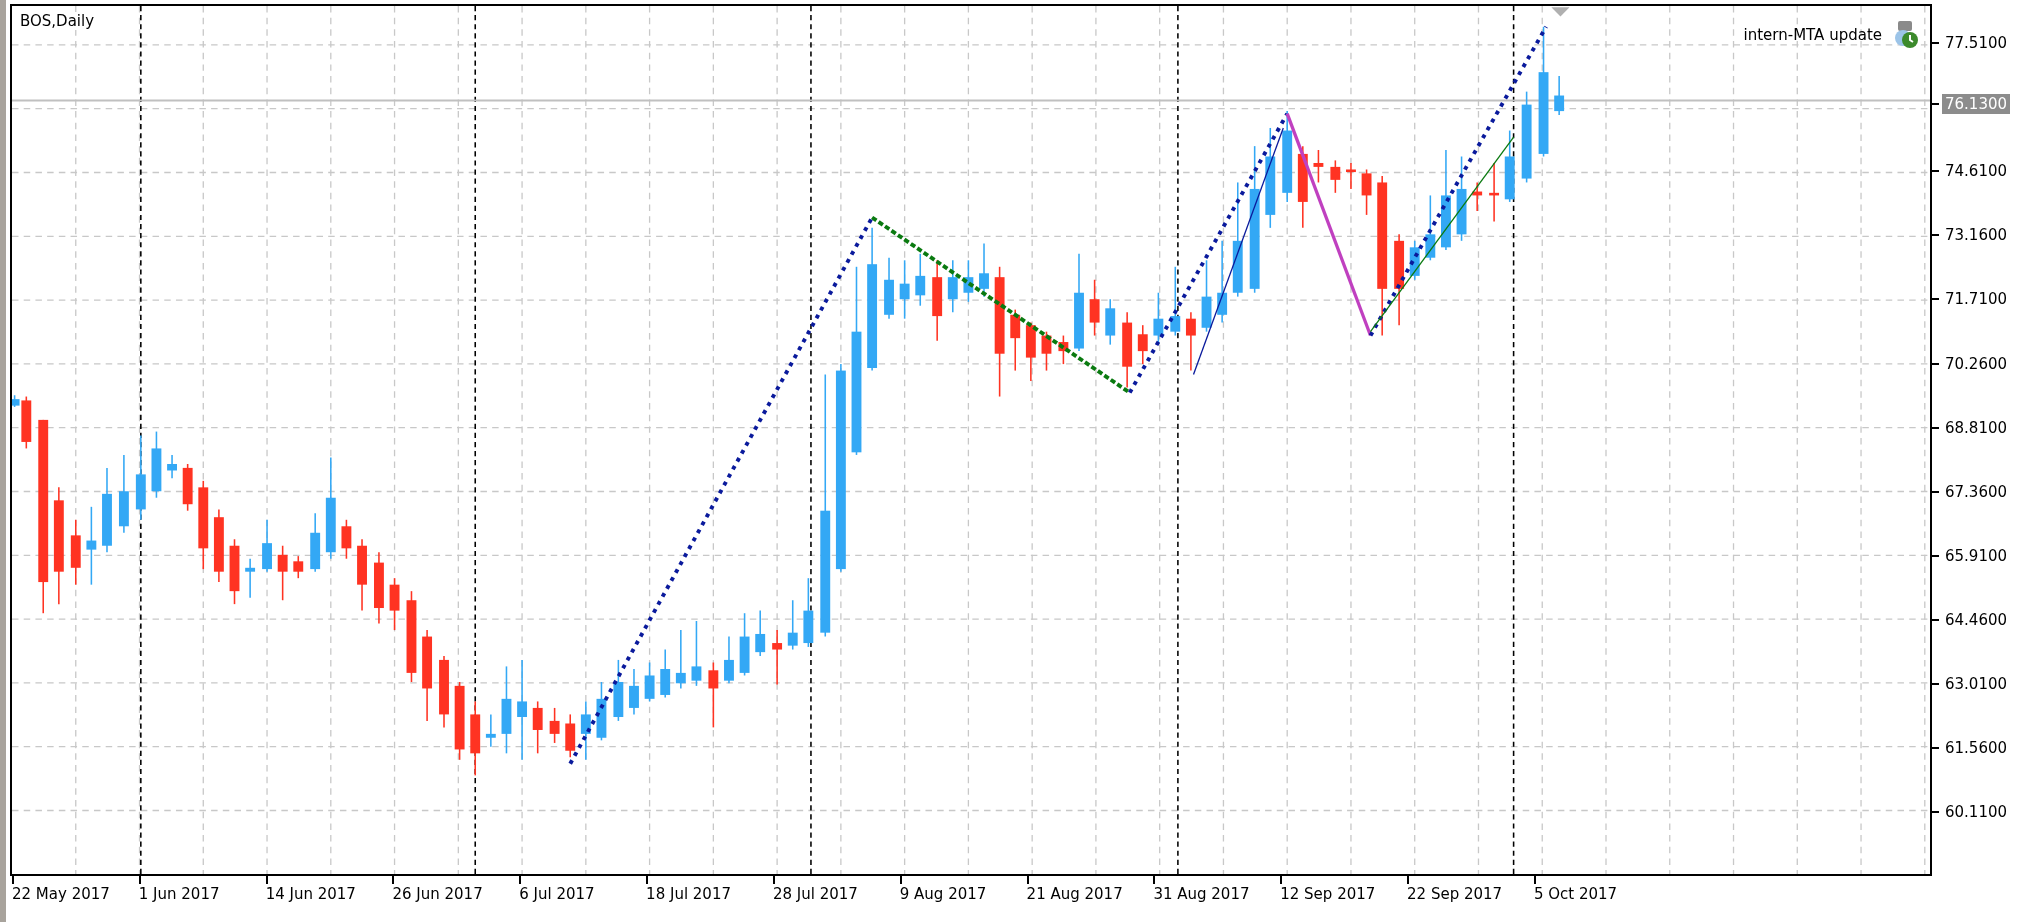 This screenshot has height=922, width=2044. Describe the element at coordinates (1976, 555) in the screenshot. I see `price-label: 65.9100` at that location.